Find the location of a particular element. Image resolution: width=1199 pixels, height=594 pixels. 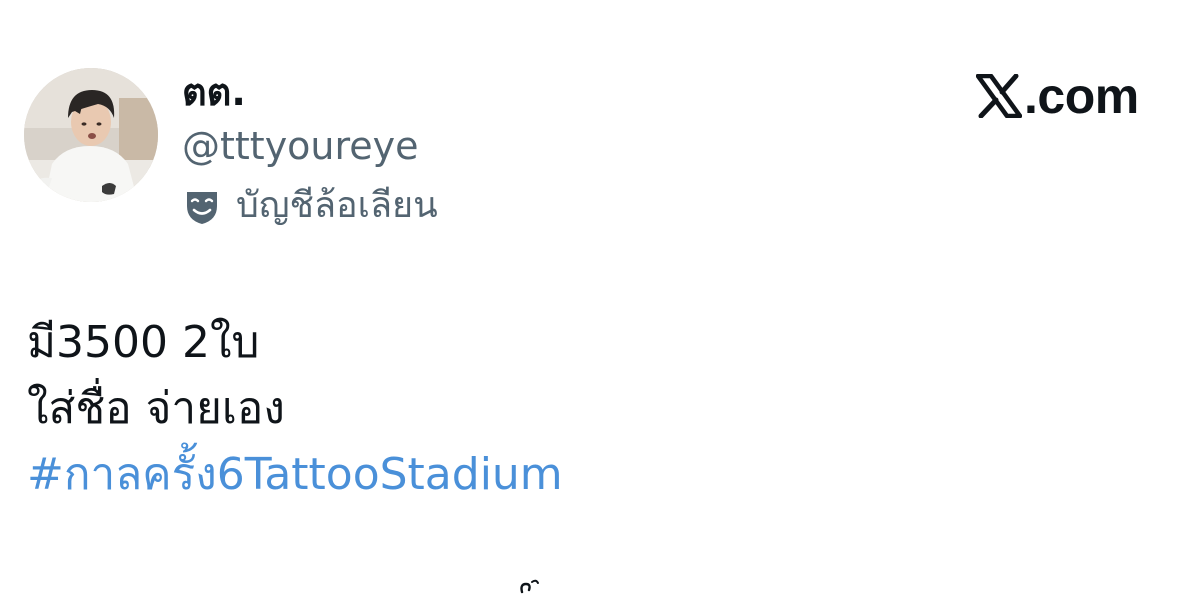

avatar-photo is located at coordinates (91, 135).